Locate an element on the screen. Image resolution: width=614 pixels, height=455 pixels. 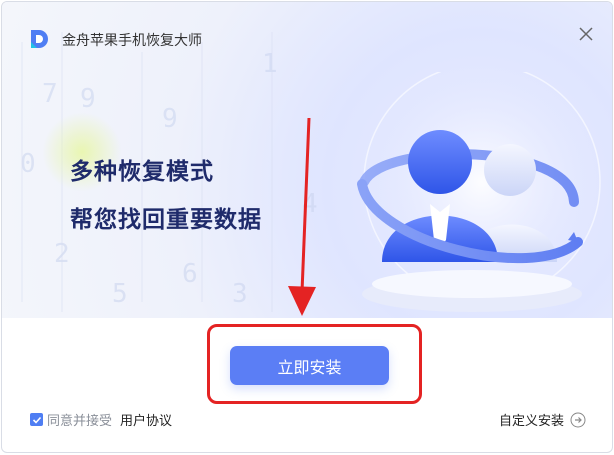
svg-text: 4 is located at coordinates (310, 204).